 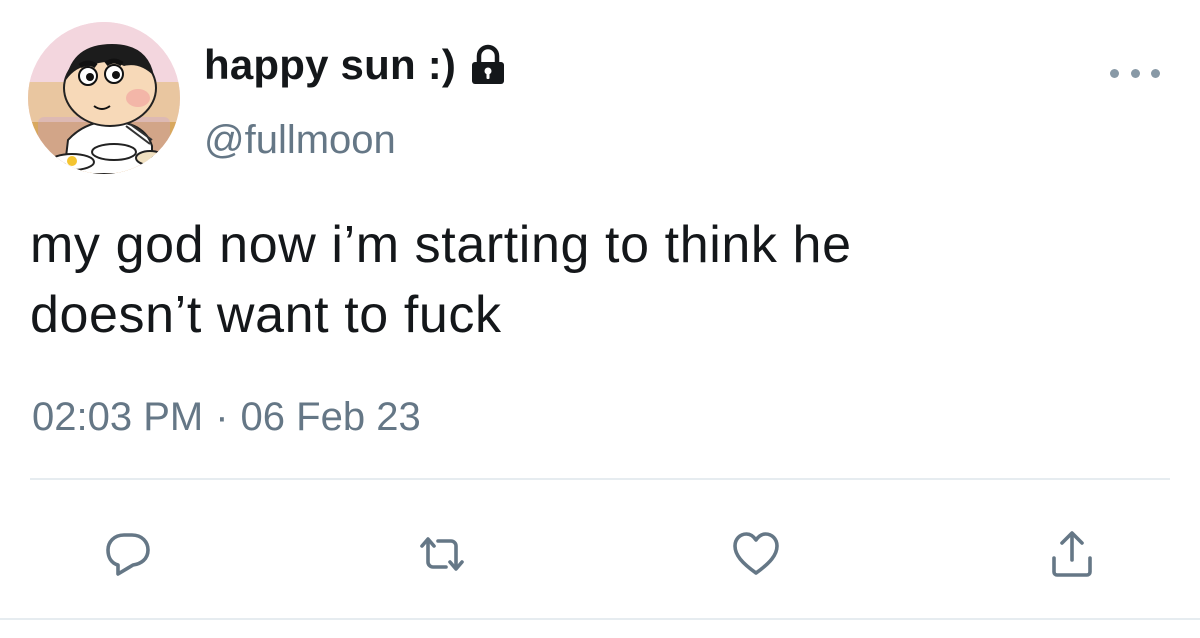 I want to click on tweet-timestamp: 02:03 PM · 06 Feb 23, so click(x=226, y=417).